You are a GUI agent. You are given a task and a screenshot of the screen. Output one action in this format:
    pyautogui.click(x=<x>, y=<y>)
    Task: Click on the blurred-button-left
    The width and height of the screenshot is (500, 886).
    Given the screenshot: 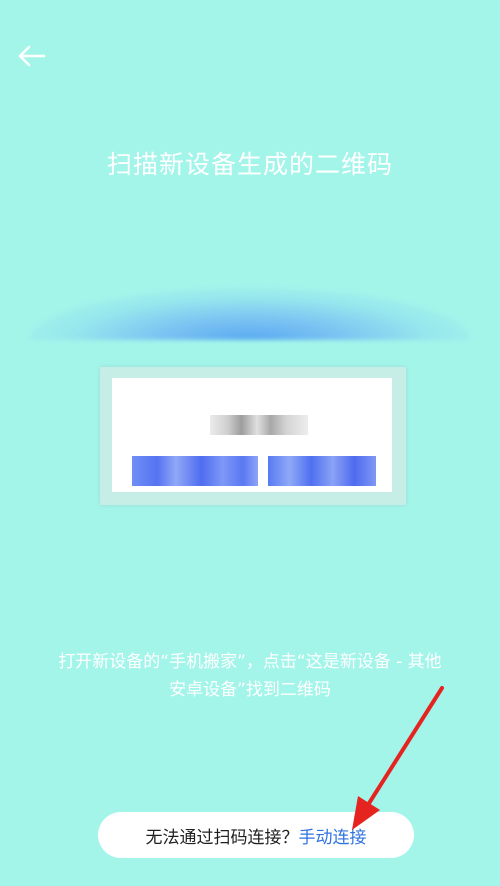 What is the action you would take?
    pyautogui.click(x=195, y=471)
    